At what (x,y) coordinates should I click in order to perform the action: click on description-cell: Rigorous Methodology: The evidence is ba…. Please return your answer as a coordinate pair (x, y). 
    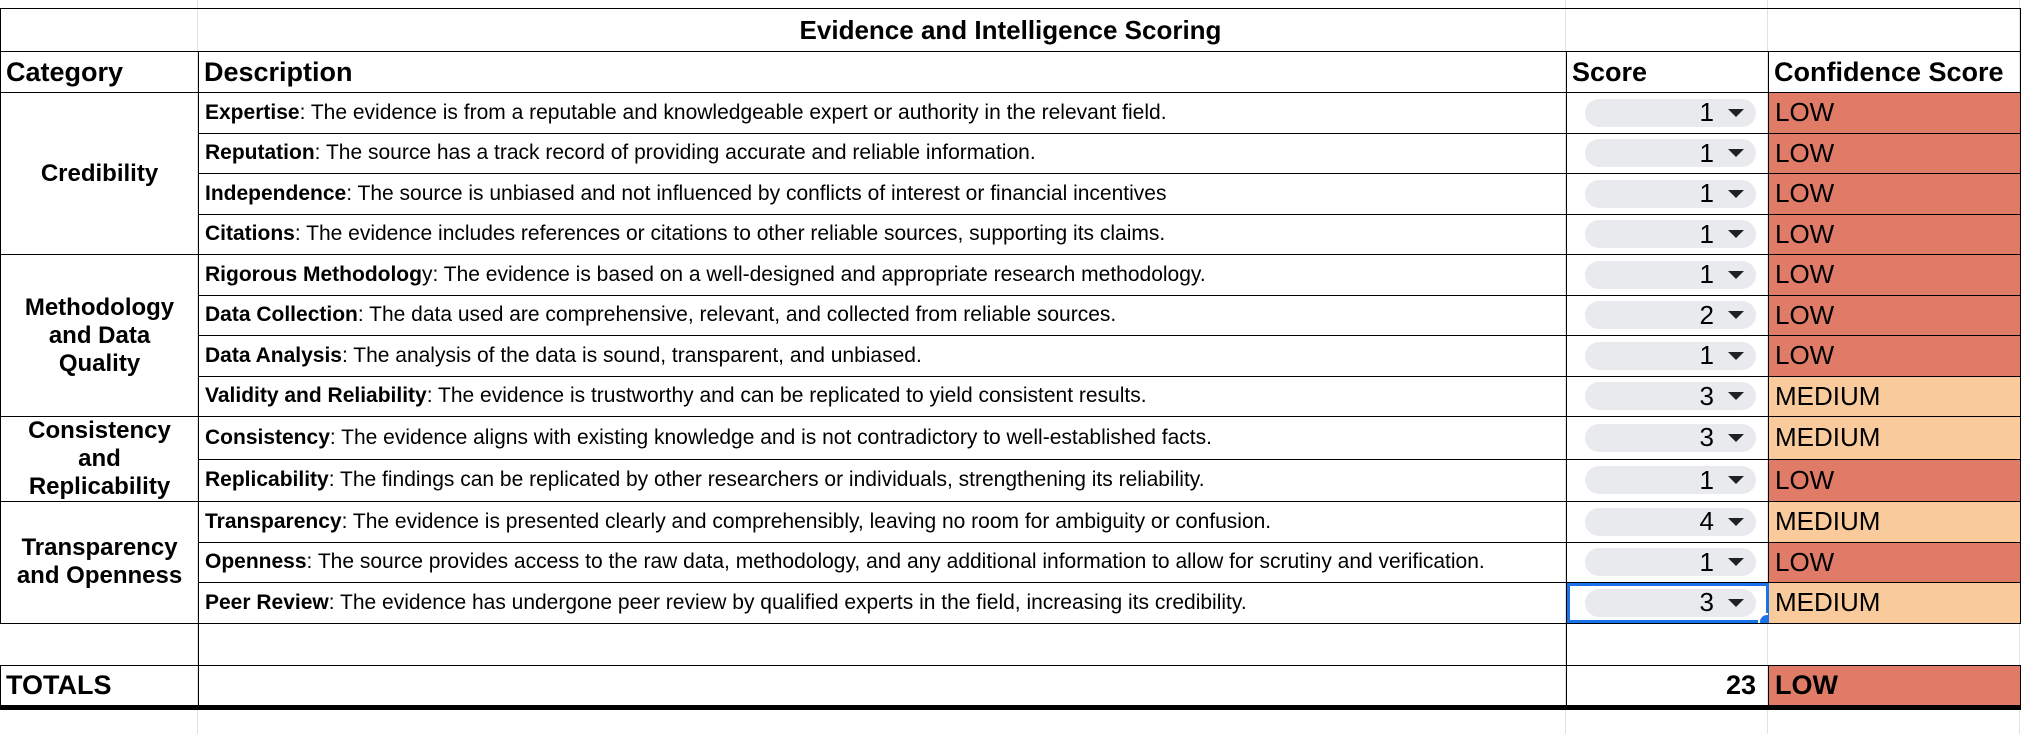
    Looking at the image, I should click on (882, 275).